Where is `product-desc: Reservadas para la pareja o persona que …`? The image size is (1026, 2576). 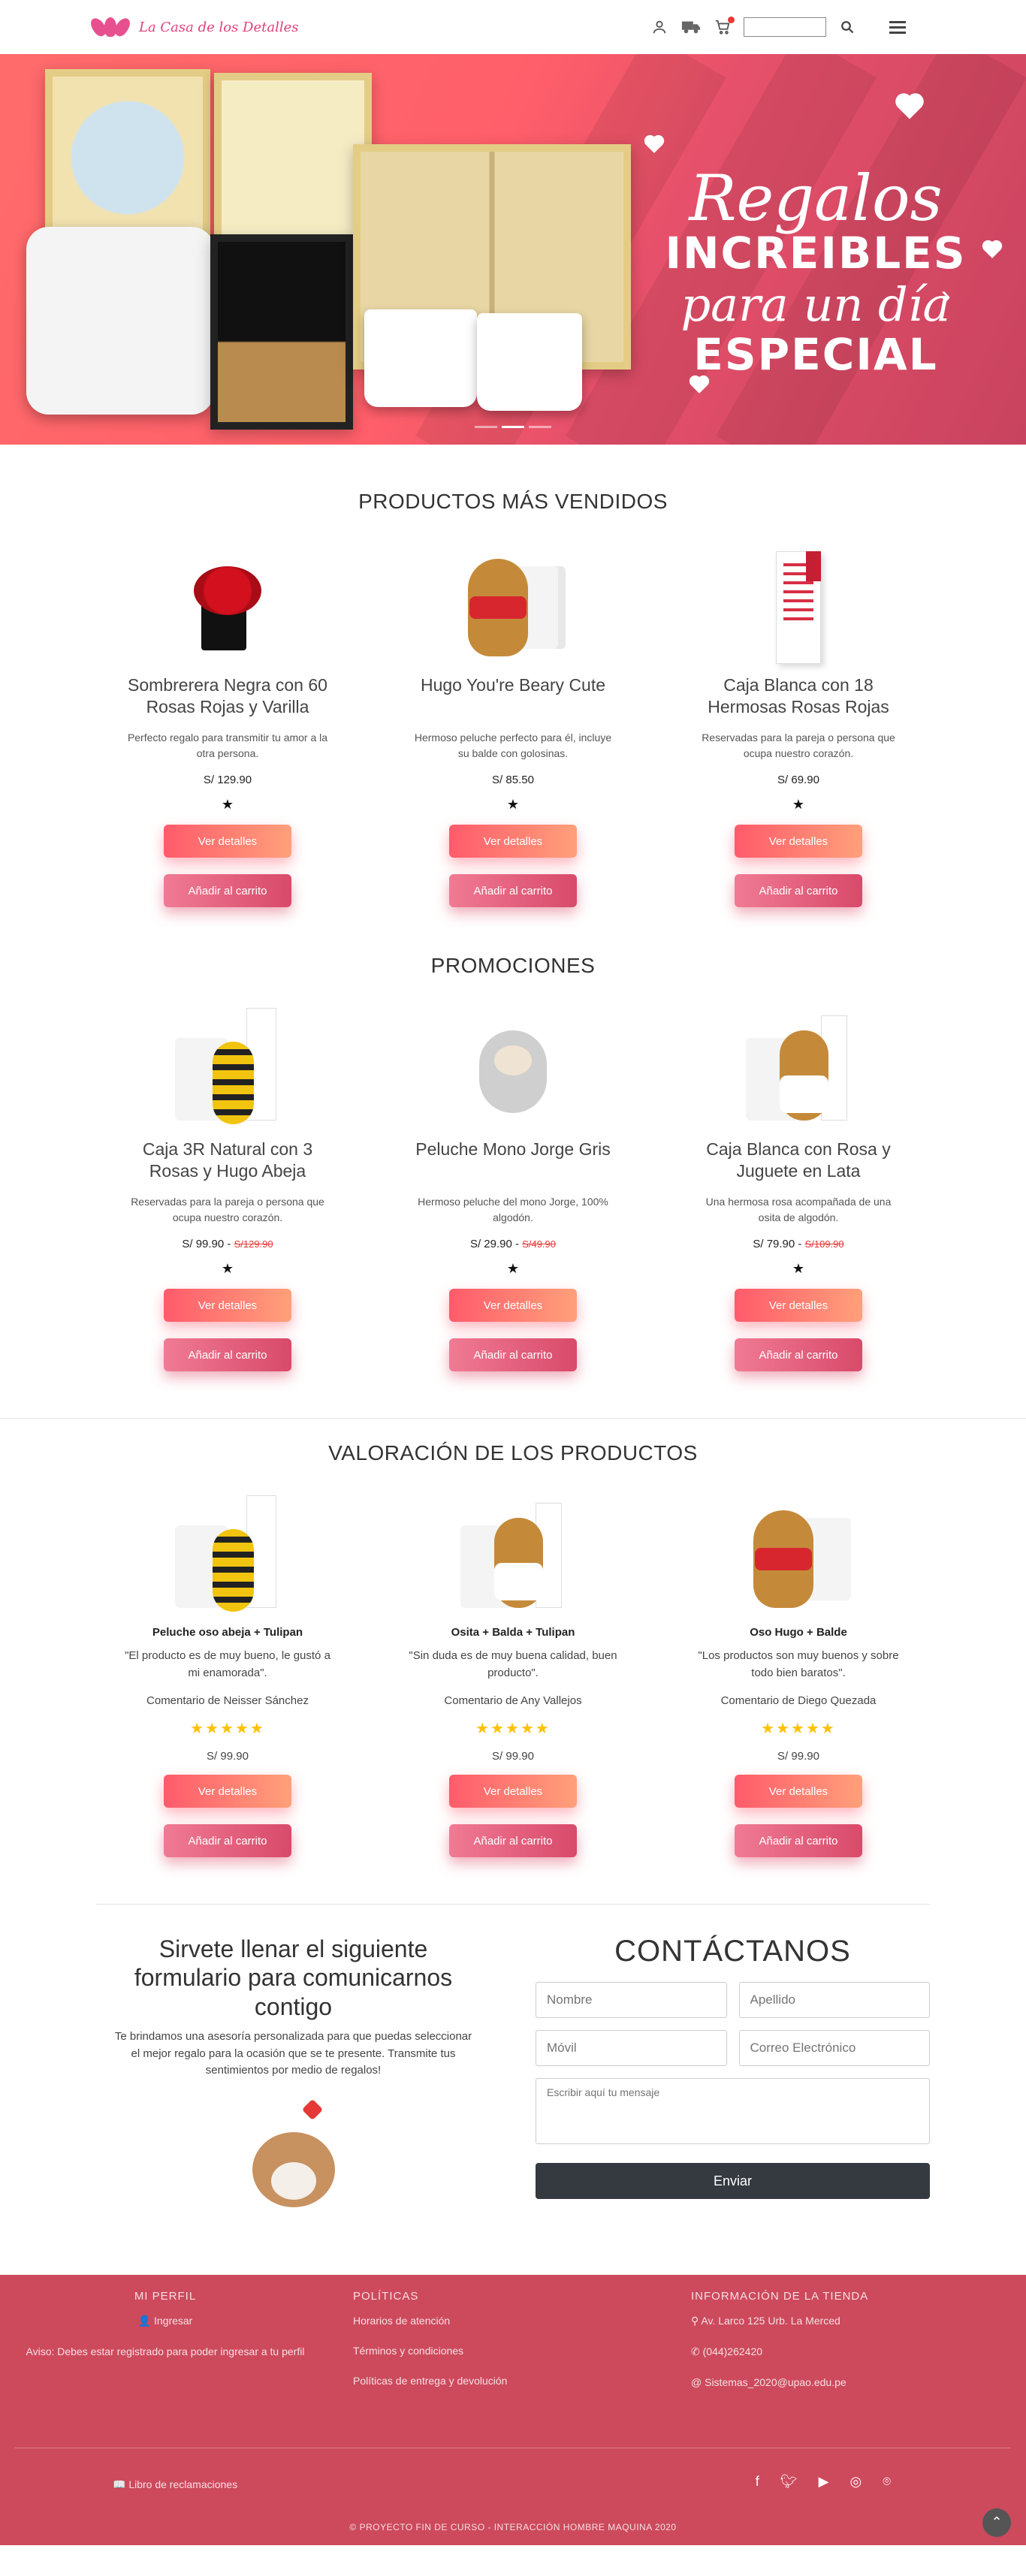
product-desc: Reservadas para la pareja o persona que … is located at coordinates (798, 745).